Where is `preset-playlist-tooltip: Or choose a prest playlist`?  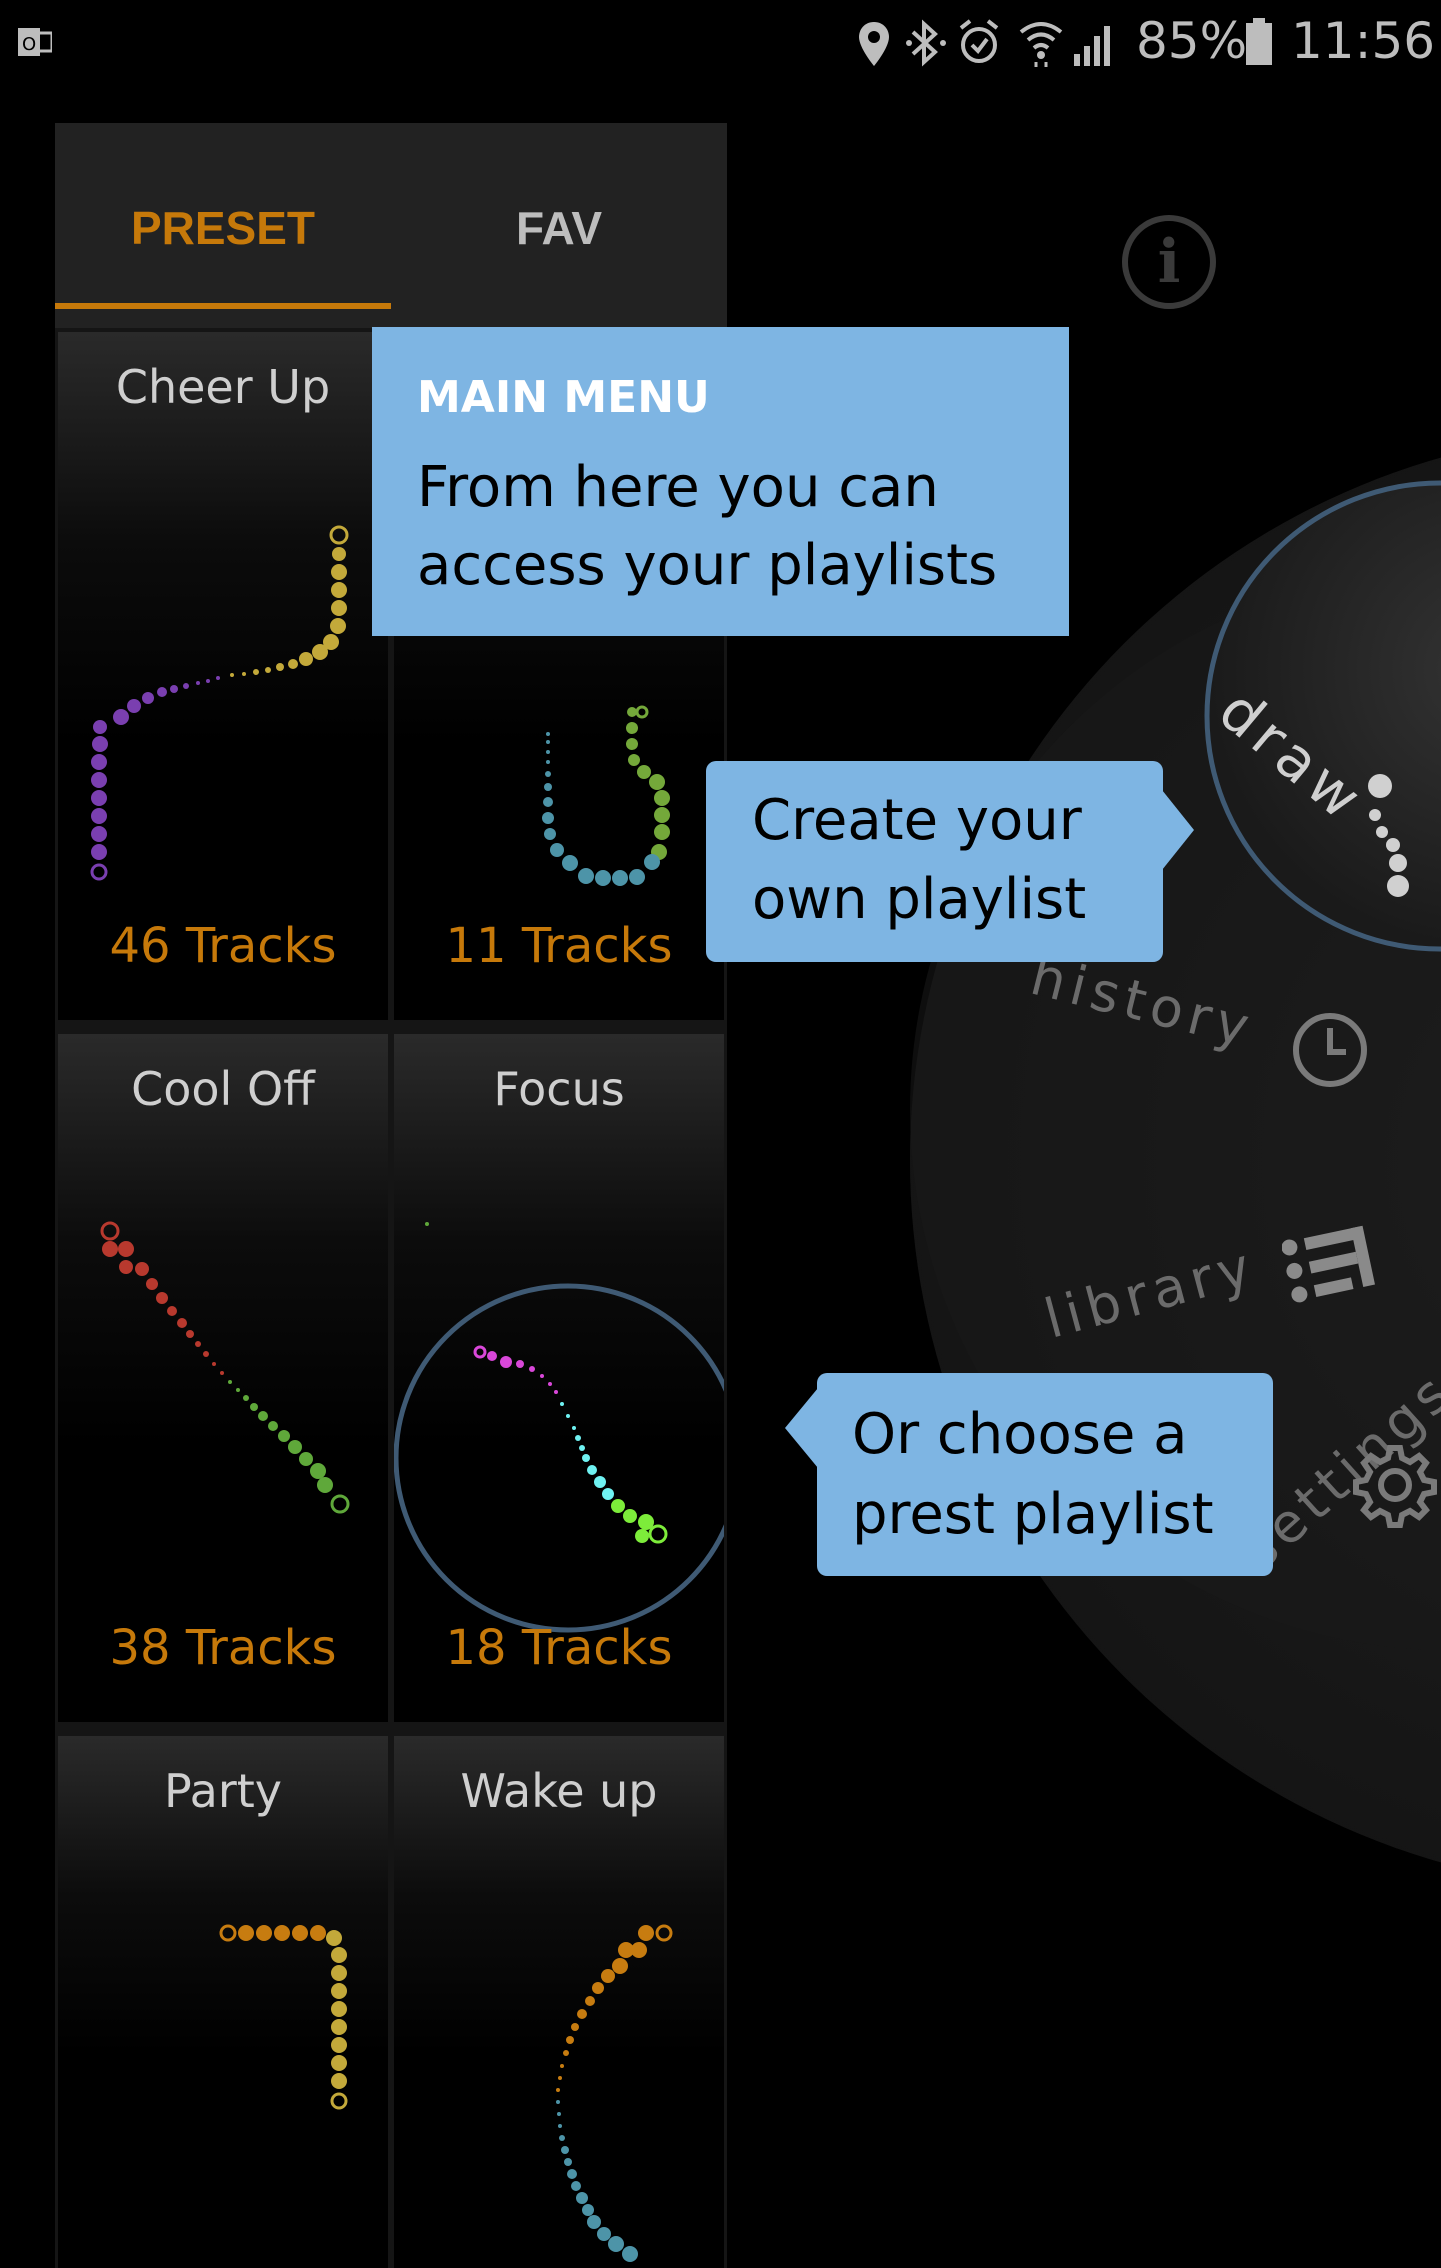 preset-playlist-tooltip: Or choose a prest playlist is located at coordinates (1045, 1474).